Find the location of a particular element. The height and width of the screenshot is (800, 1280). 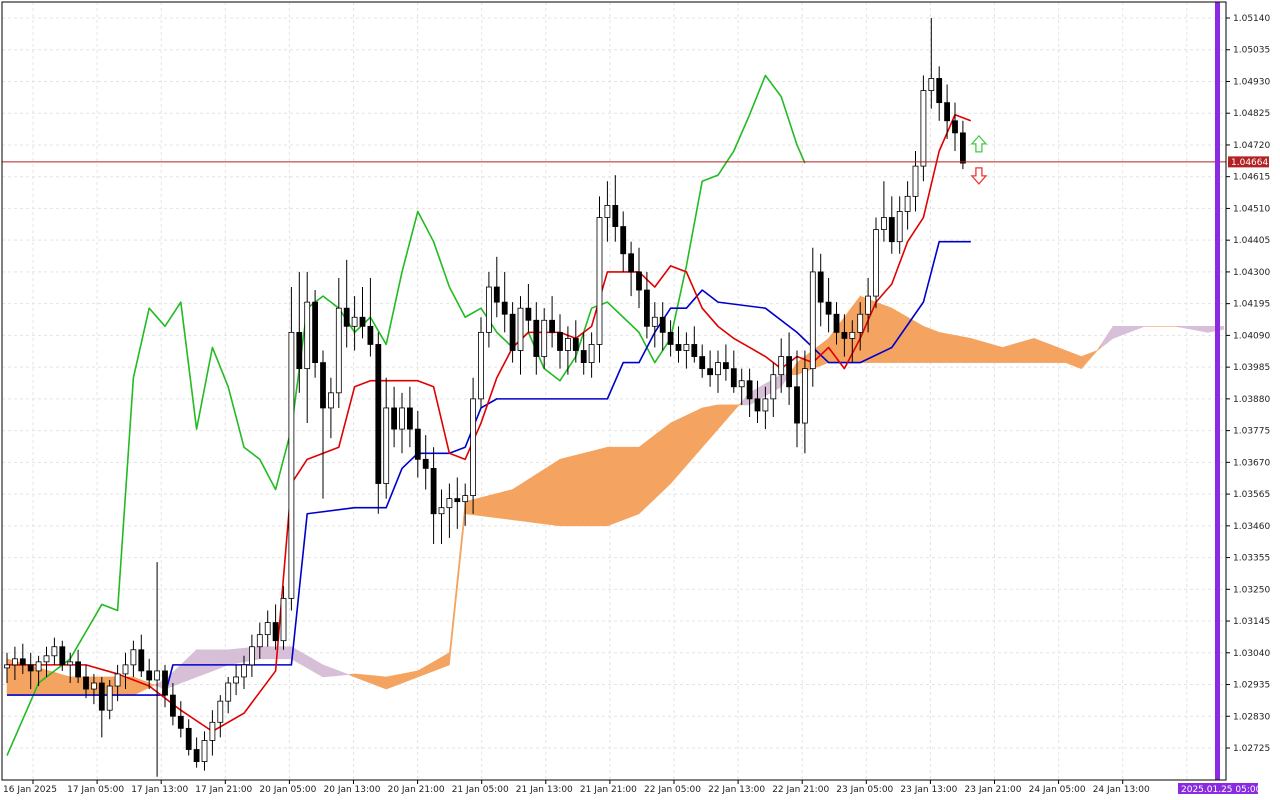

y-tick-label: 1.05035 is located at coordinates (1251, 51).